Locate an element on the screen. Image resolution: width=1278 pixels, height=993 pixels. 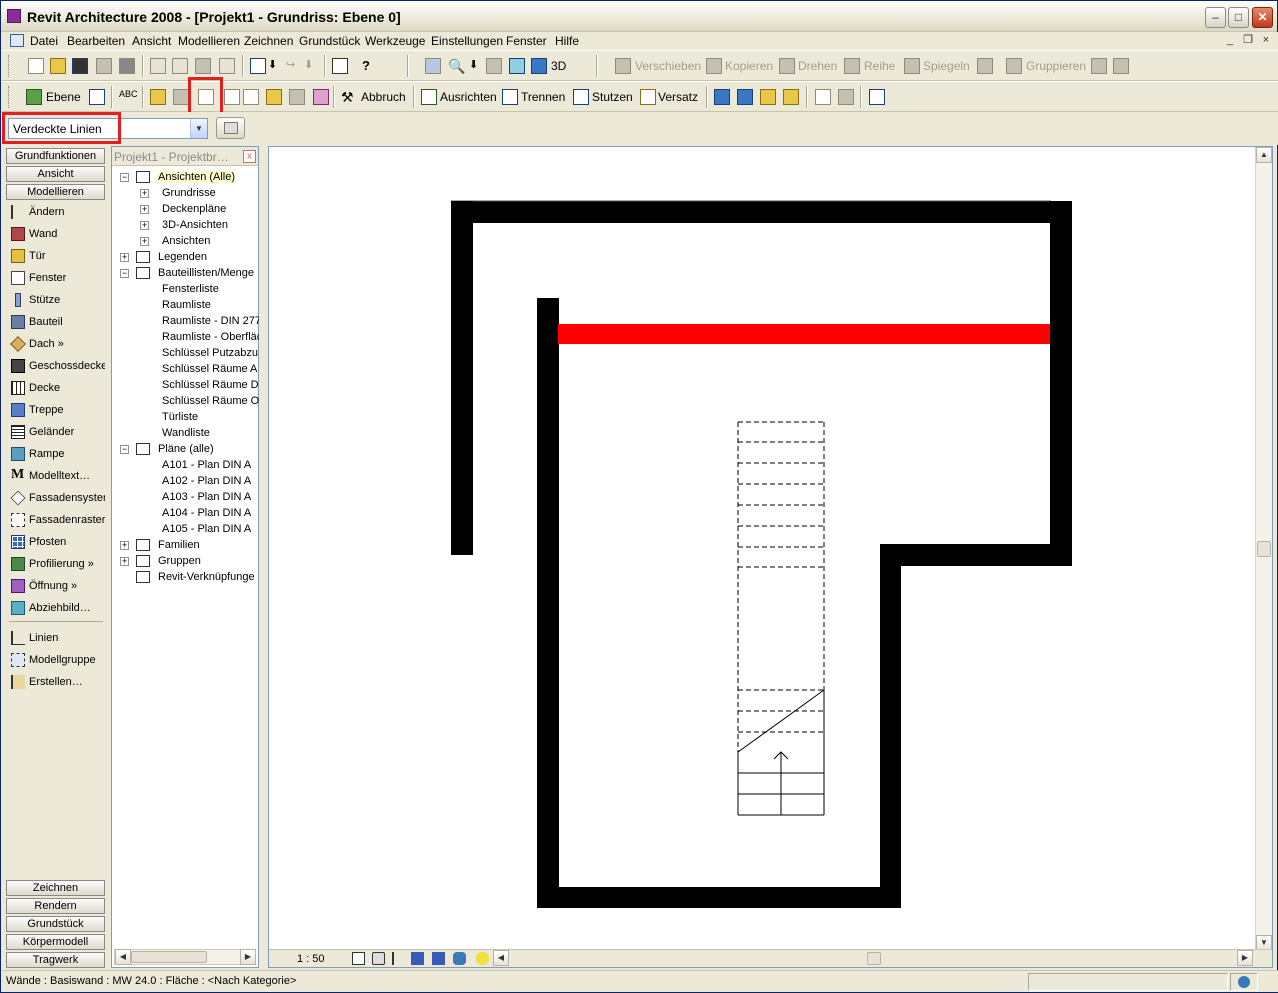
model-graphics-icon is located at coordinates (378, 958).